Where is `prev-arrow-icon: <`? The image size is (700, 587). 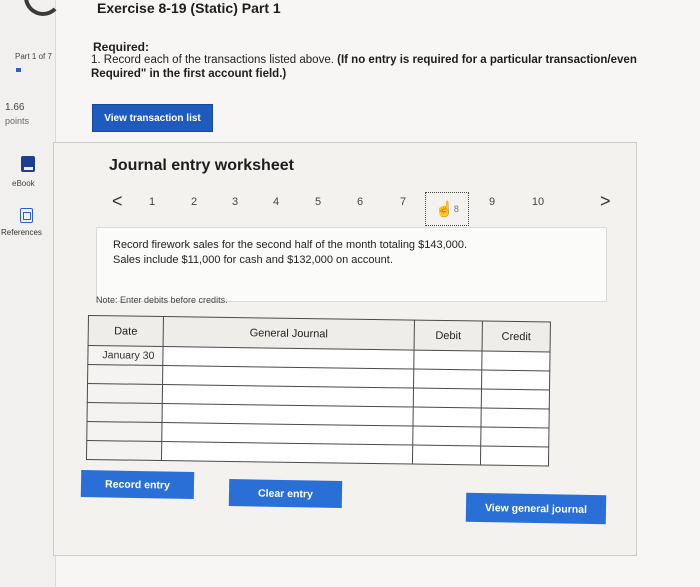
prev-arrow-icon: < is located at coordinates (117, 201).